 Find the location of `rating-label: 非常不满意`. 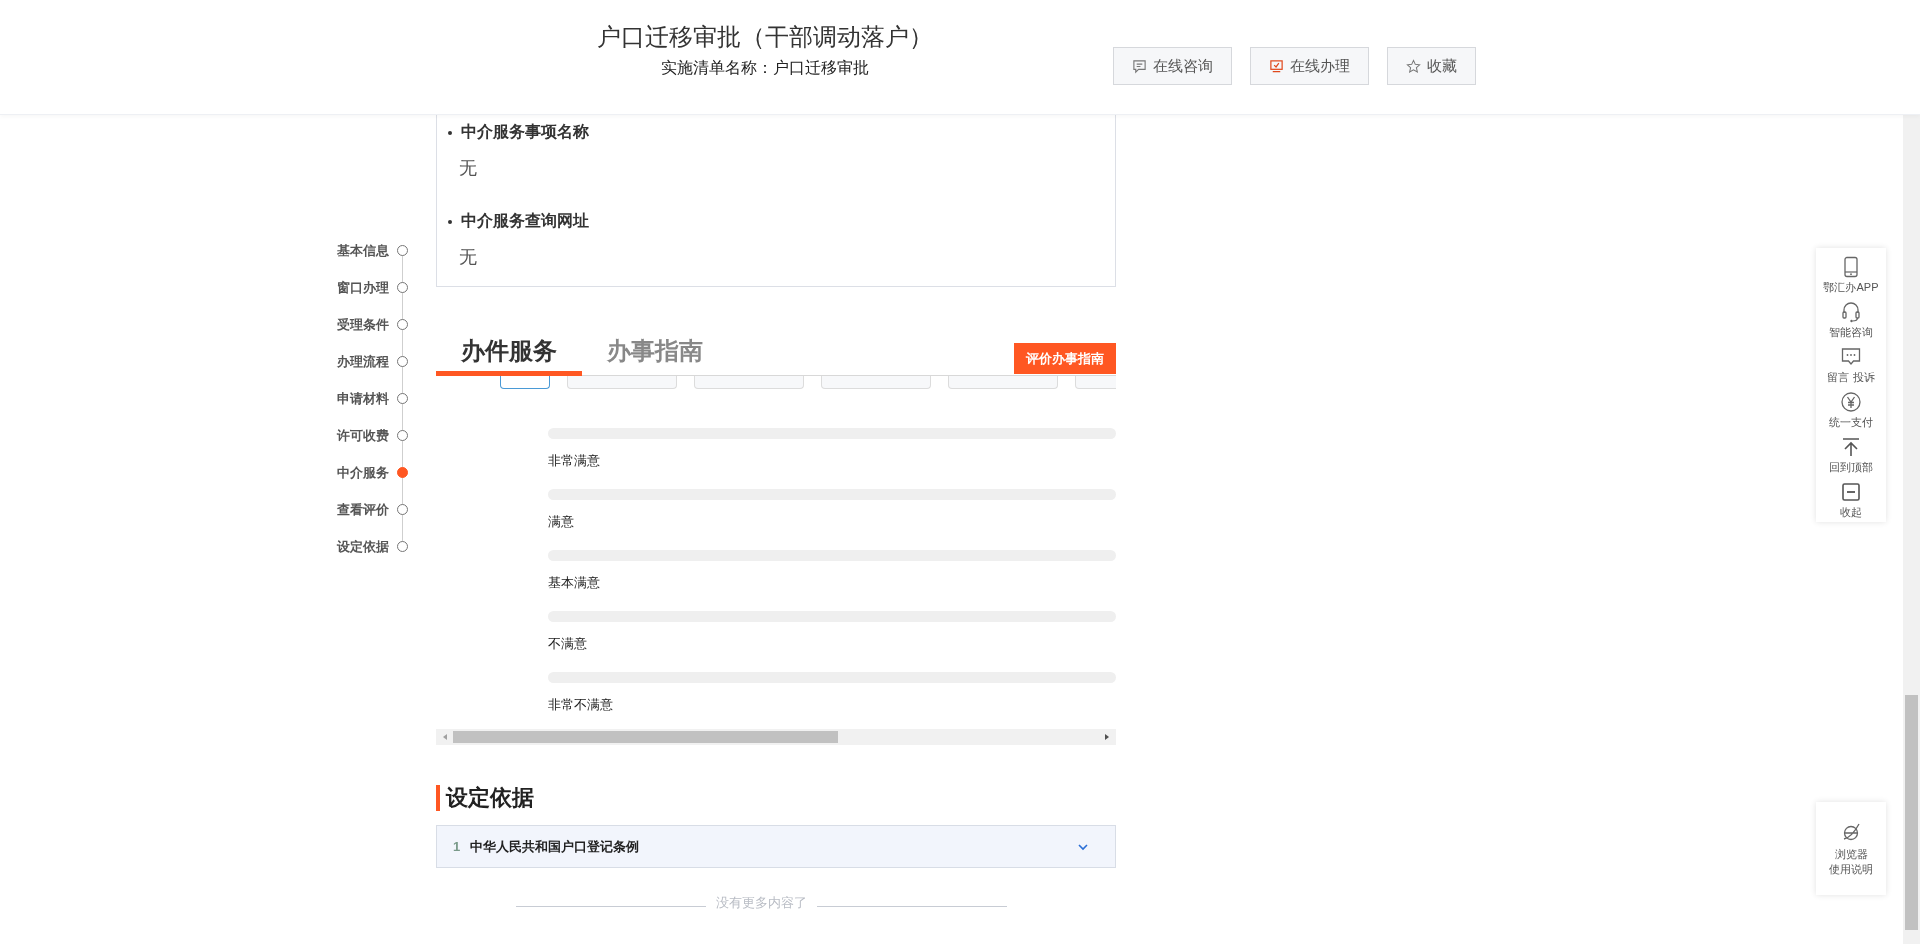

rating-label: 非常不满意 is located at coordinates (581, 705).